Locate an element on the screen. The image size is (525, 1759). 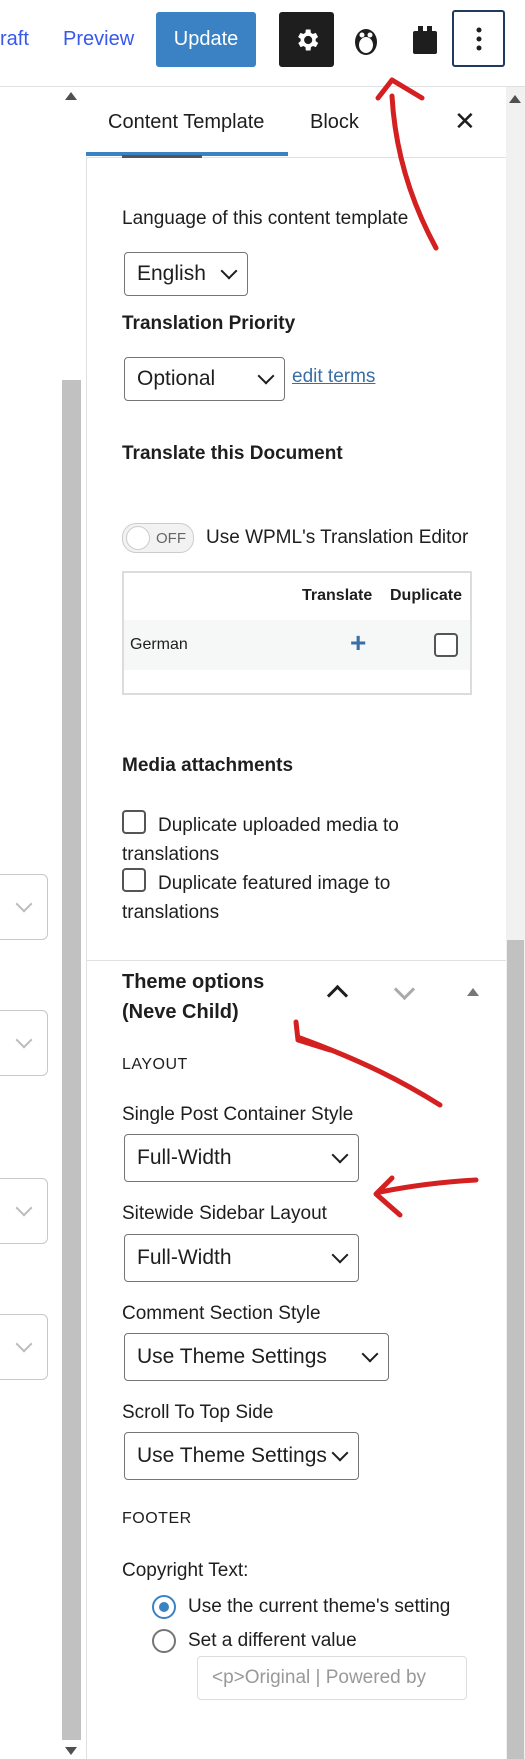
annotation-arrowhead-lower is located at coordinates (388, 1196).